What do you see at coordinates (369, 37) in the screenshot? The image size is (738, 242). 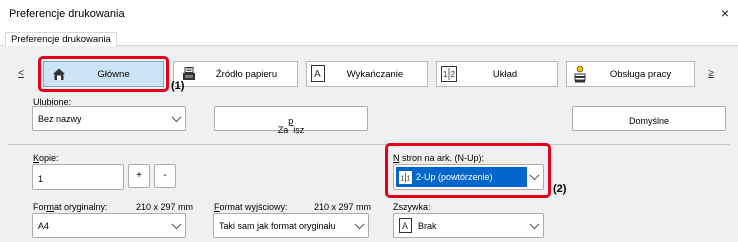 I see `tab-strip: Preferencje drukowania` at bounding box center [369, 37].